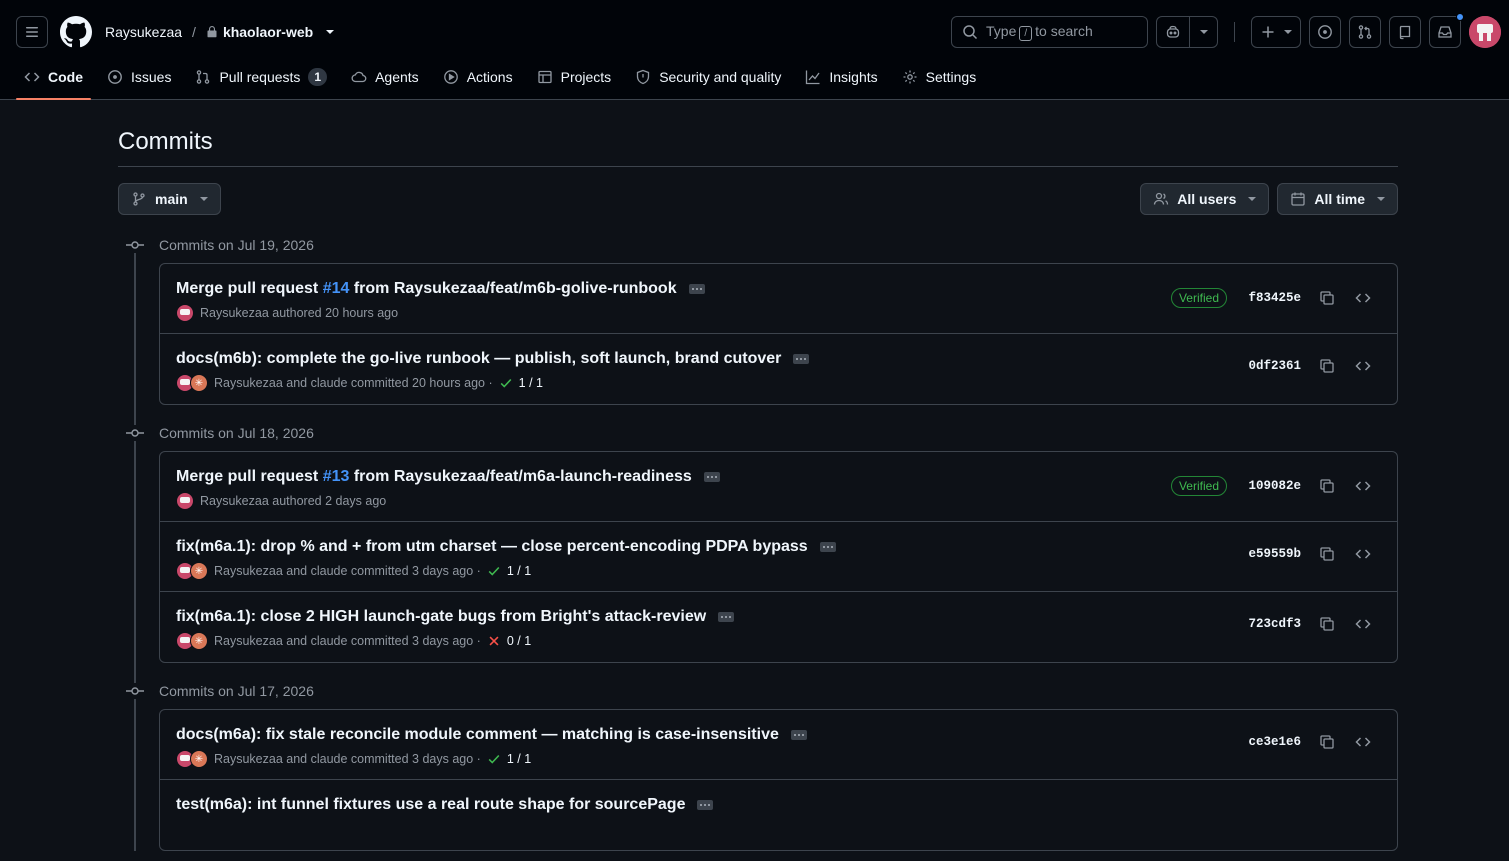  Describe the element at coordinates (1274, 298) in the screenshot. I see `commit-sha: f83425e` at that location.